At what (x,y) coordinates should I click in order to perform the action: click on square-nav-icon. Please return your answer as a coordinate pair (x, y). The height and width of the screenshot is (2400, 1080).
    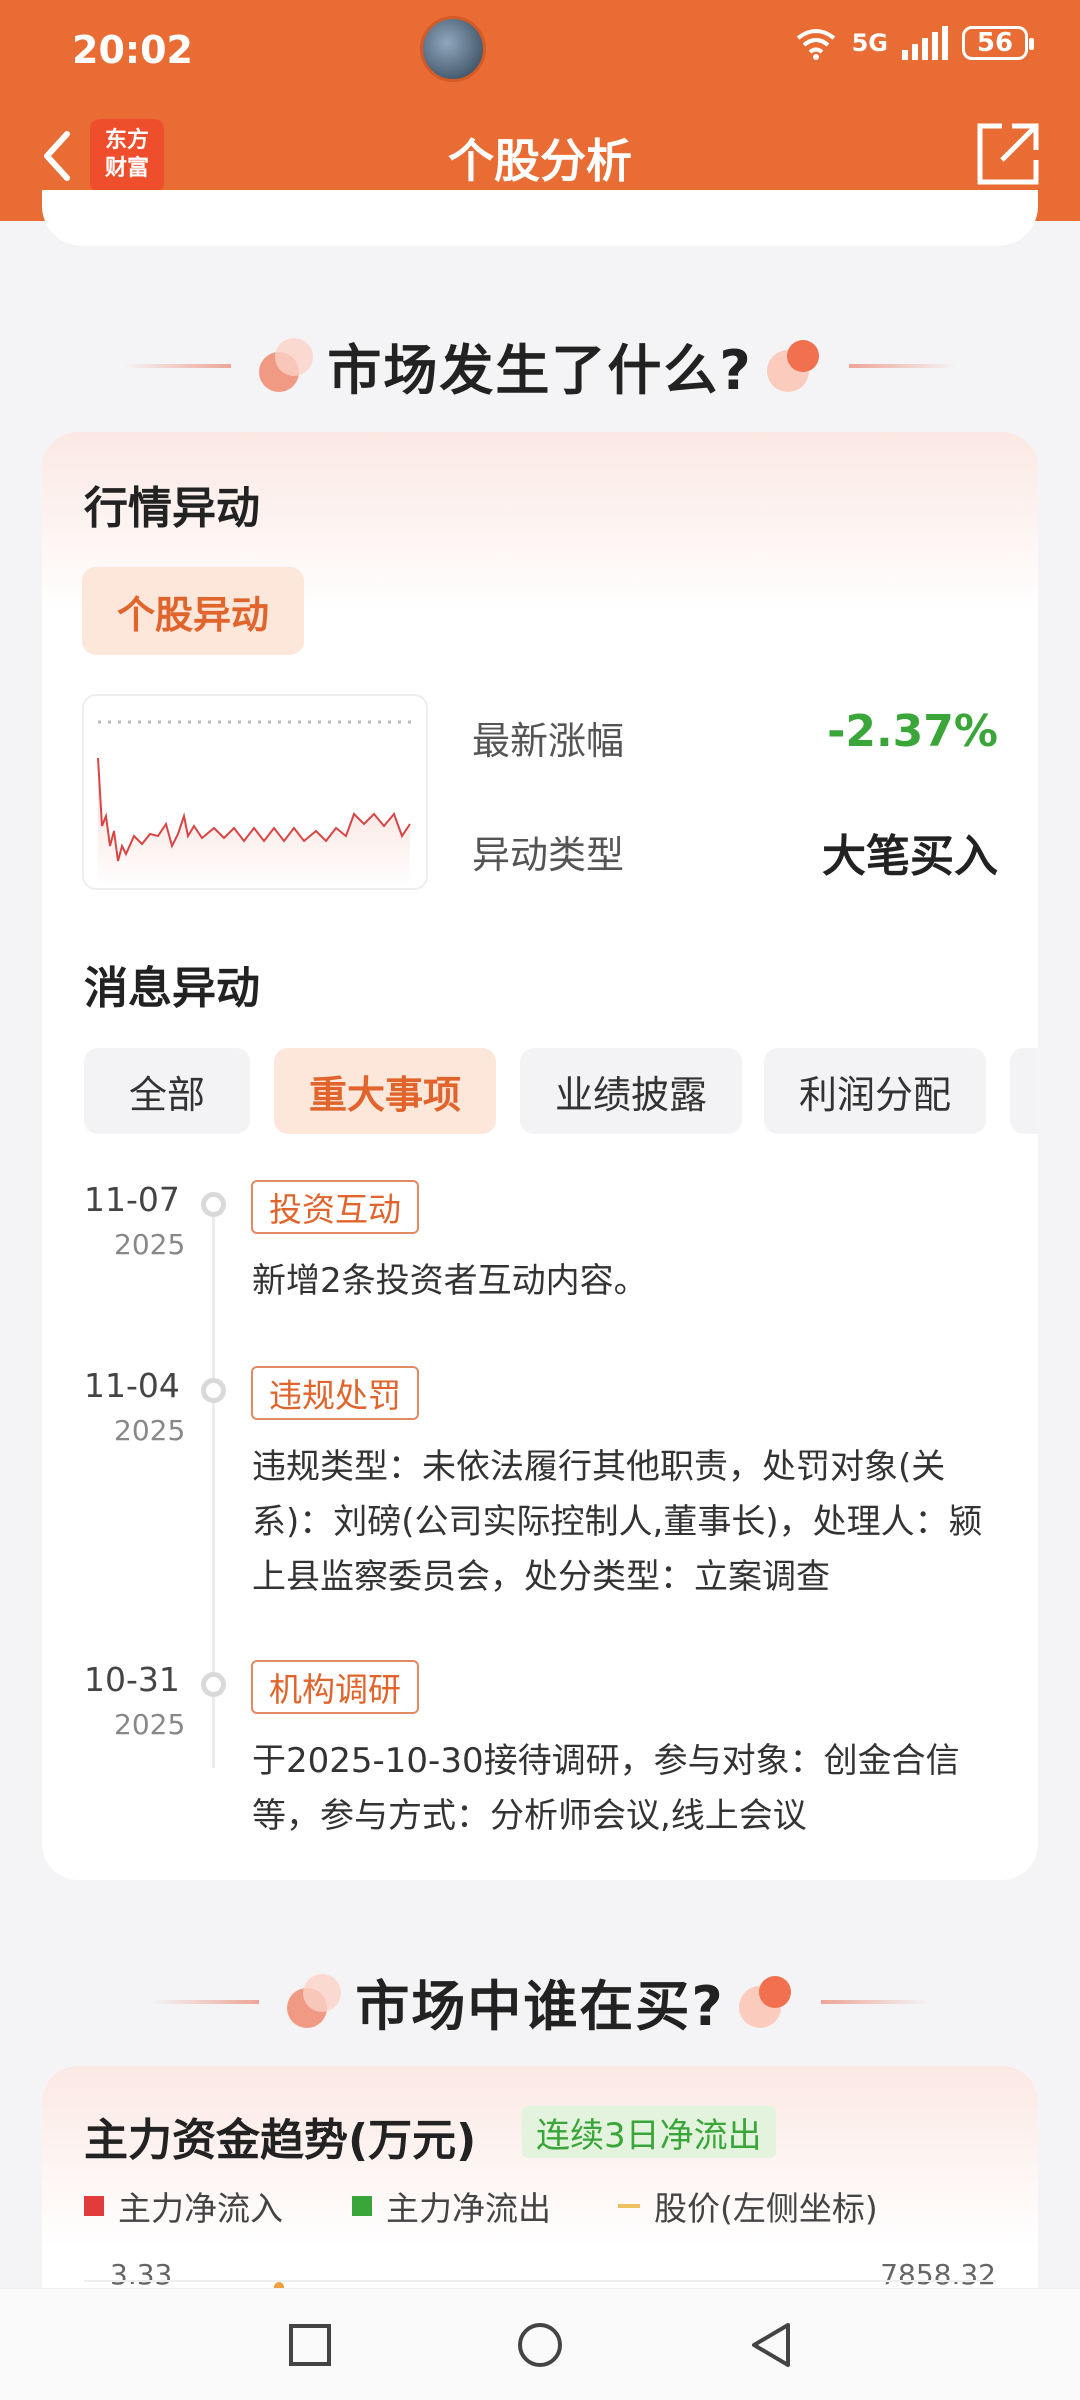
    Looking at the image, I should click on (310, 2345).